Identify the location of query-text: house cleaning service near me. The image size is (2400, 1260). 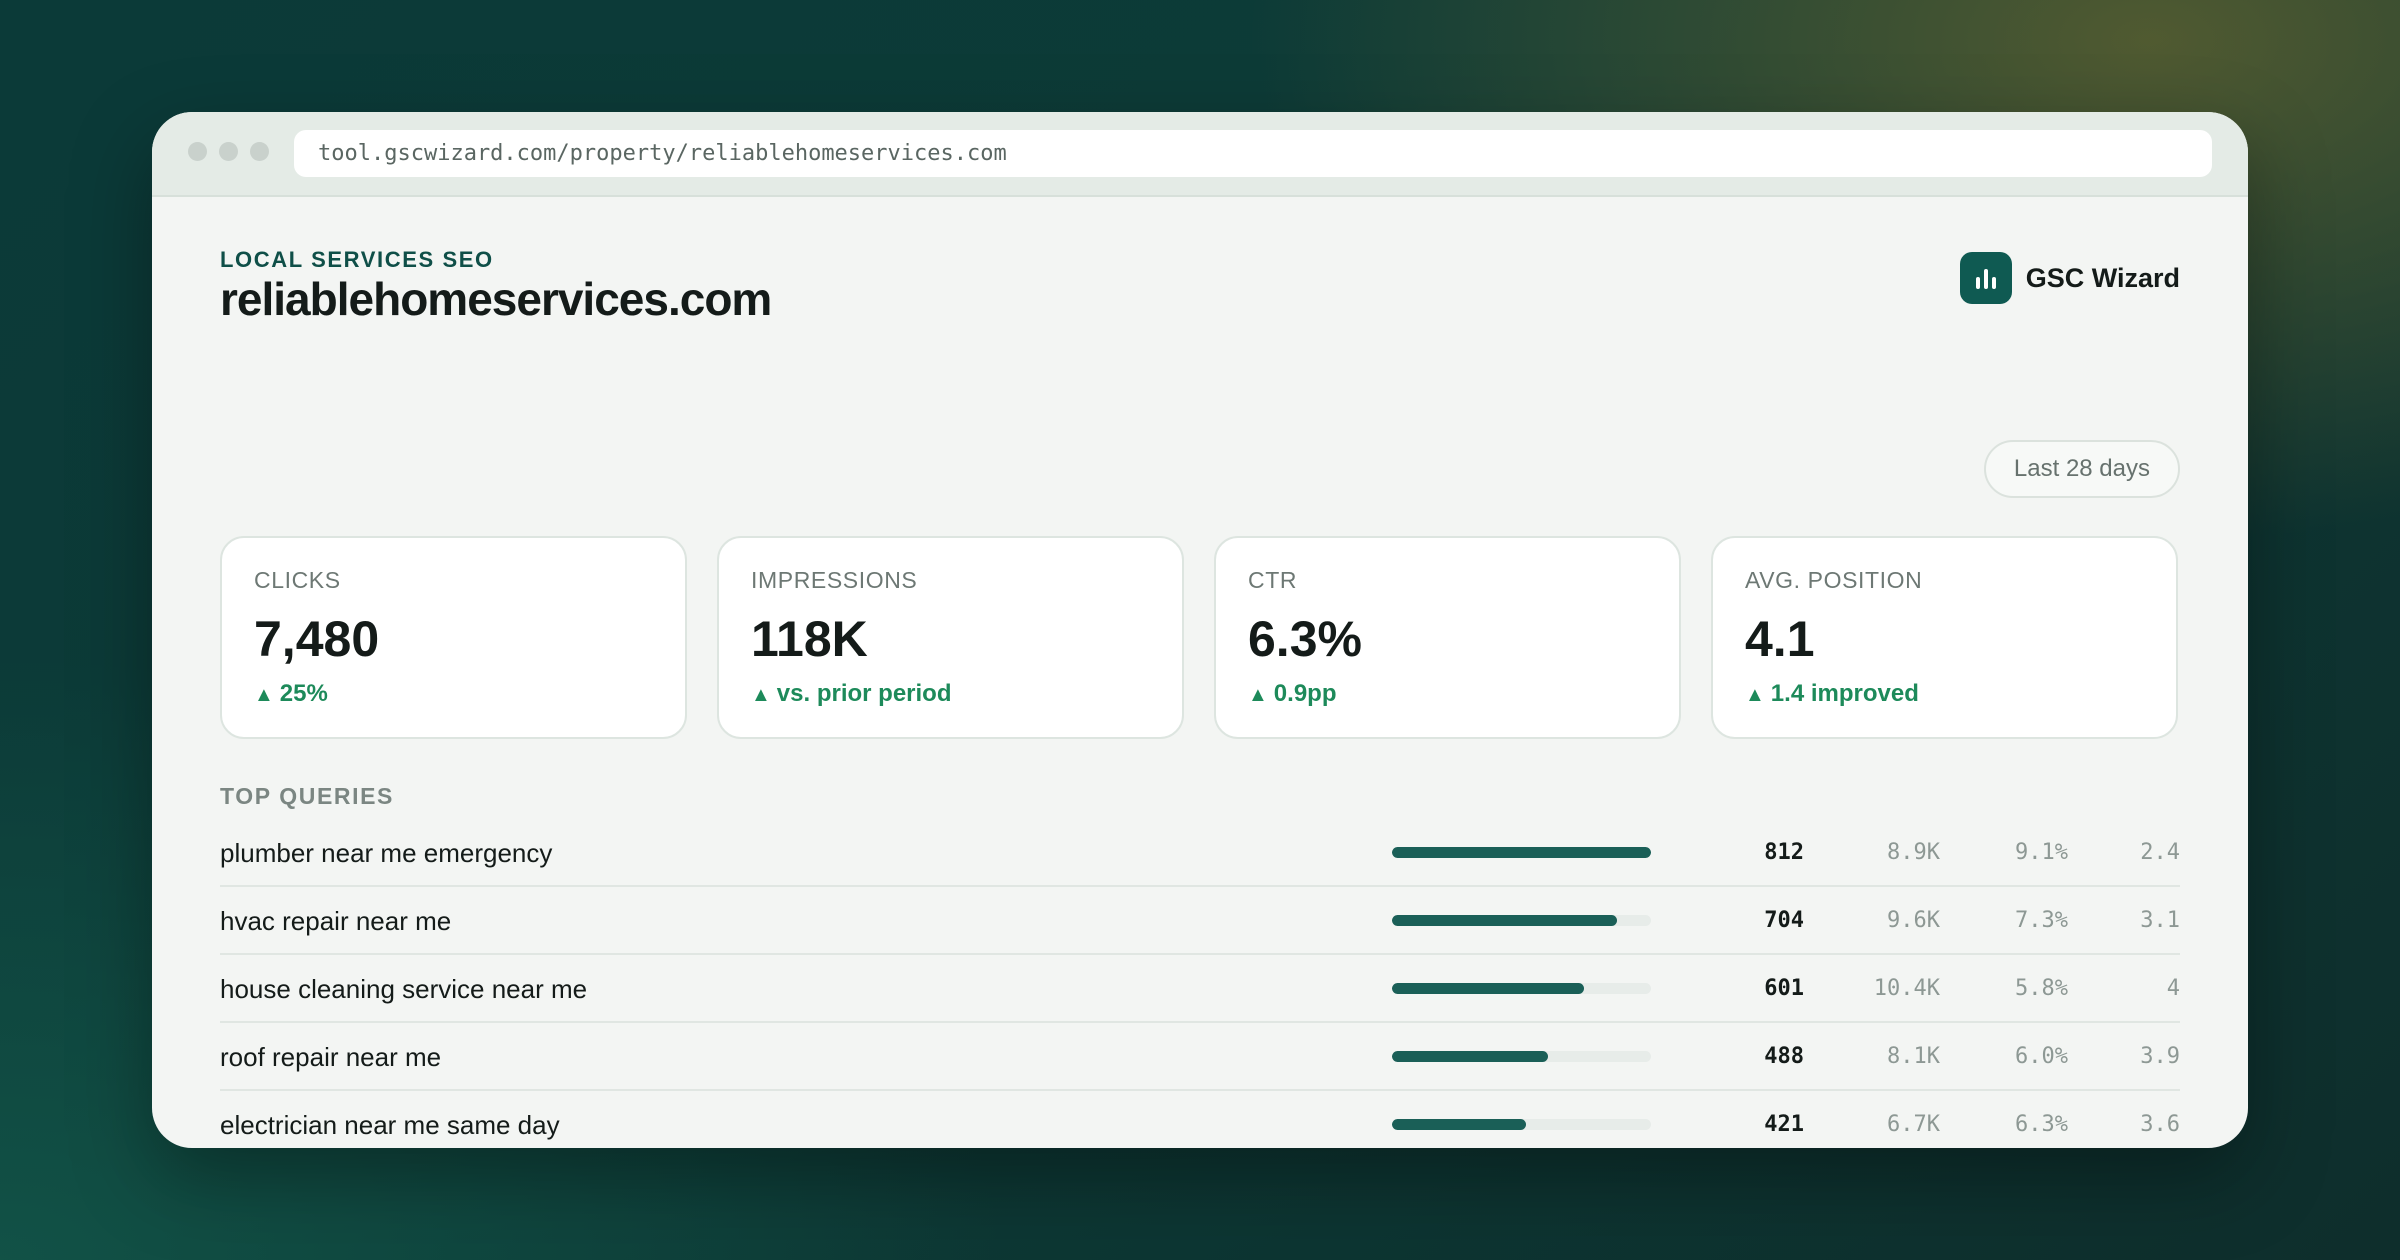
(404, 989).